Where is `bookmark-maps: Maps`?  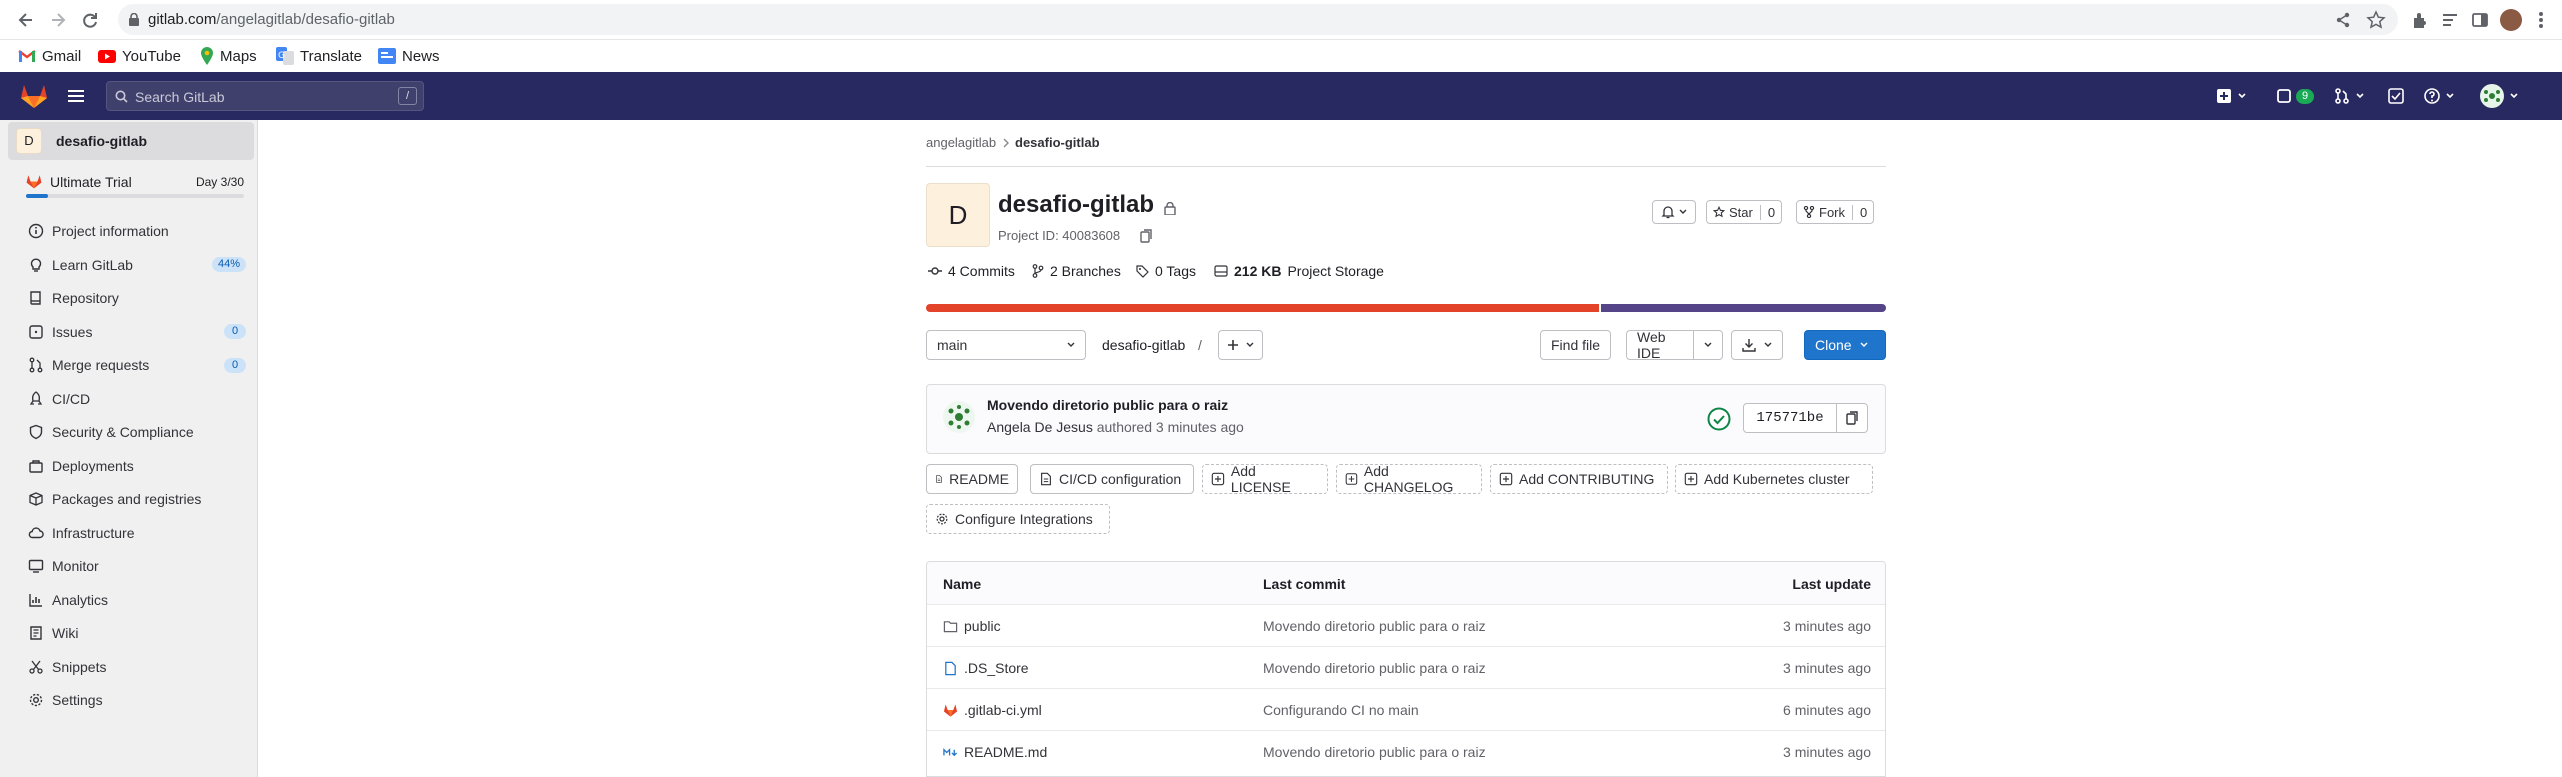
bookmark-maps: Maps is located at coordinates (228, 56).